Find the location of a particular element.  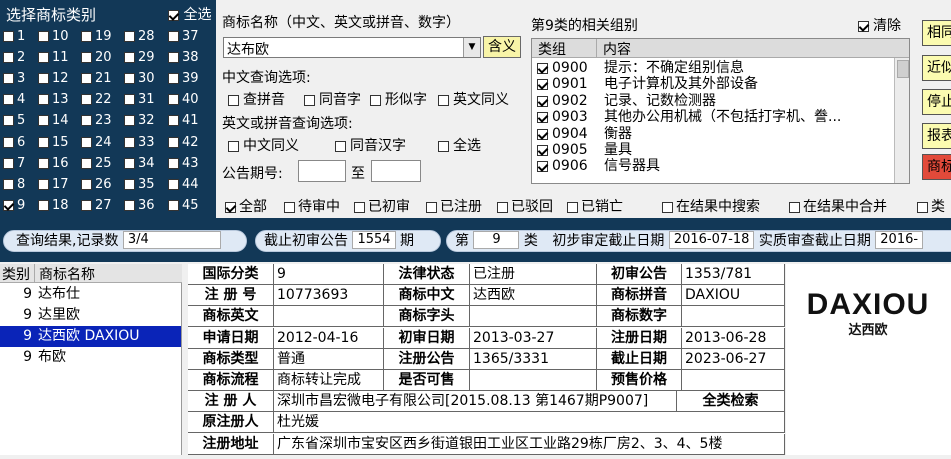

category-16: 16 is located at coordinates (60, 166).